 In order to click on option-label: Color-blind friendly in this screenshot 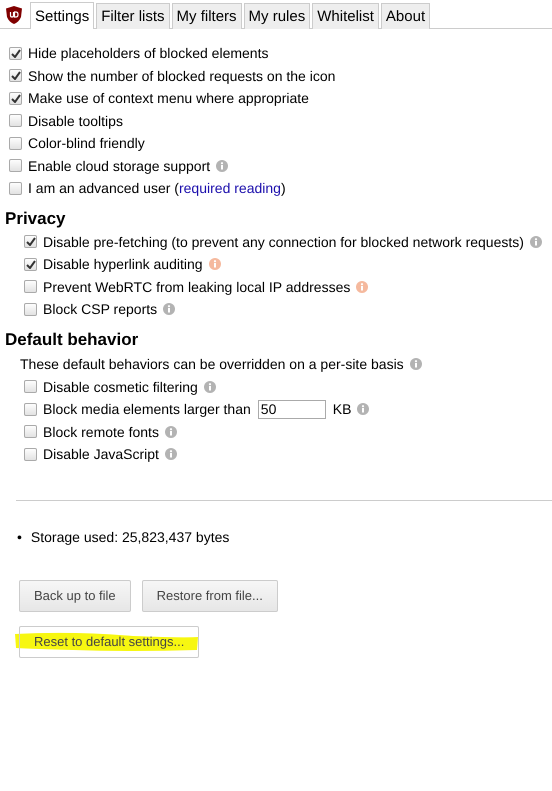, I will do `click(86, 143)`.